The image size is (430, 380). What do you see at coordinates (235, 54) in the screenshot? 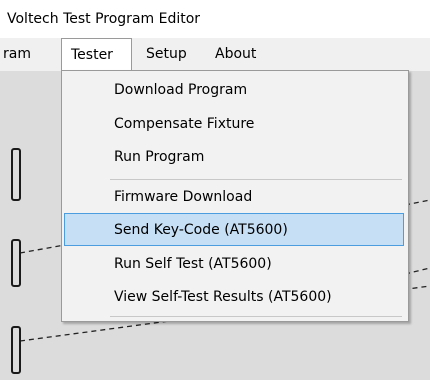
I see `menu-about: About` at bounding box center [235, 54].